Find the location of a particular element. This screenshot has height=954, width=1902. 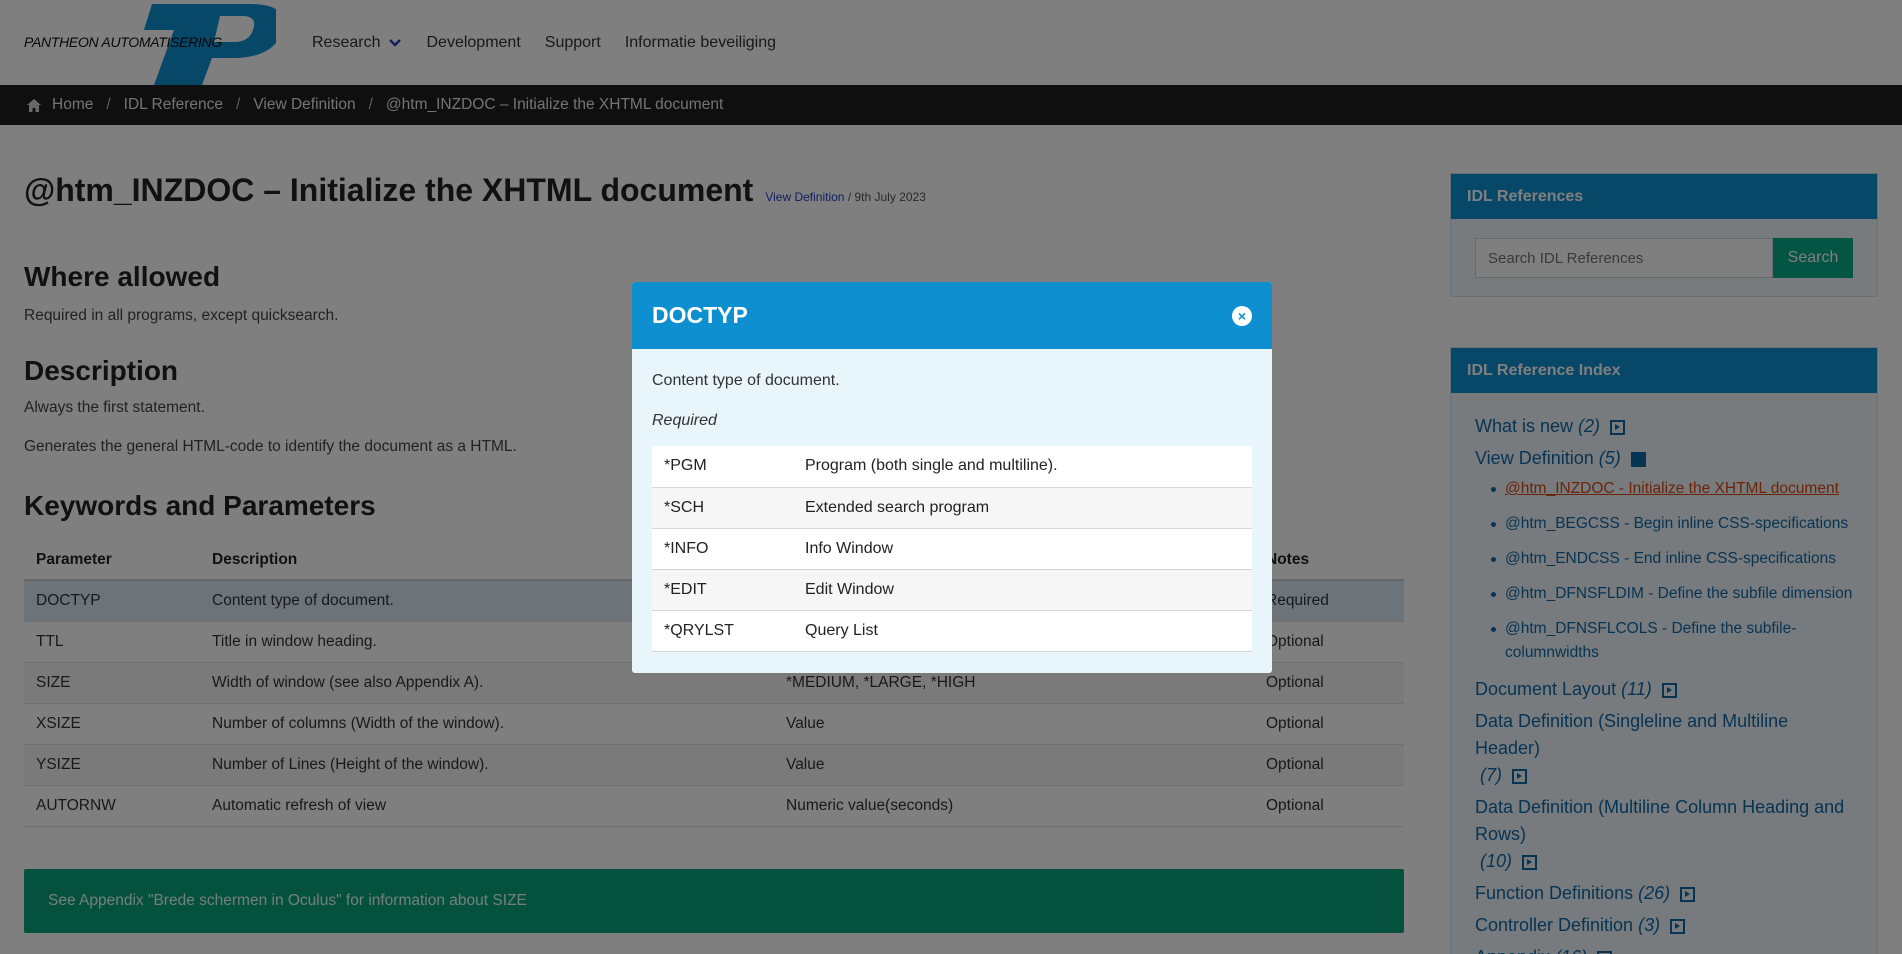

option-row: *QRYLST Query List is located at coordinates (952, 631).